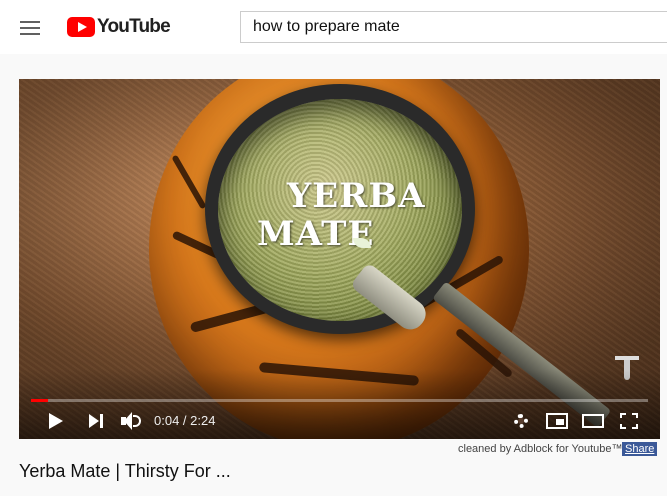  Describe the element at coordinates (339, 400) in the screenshot. I see `progress-bar` at that location.